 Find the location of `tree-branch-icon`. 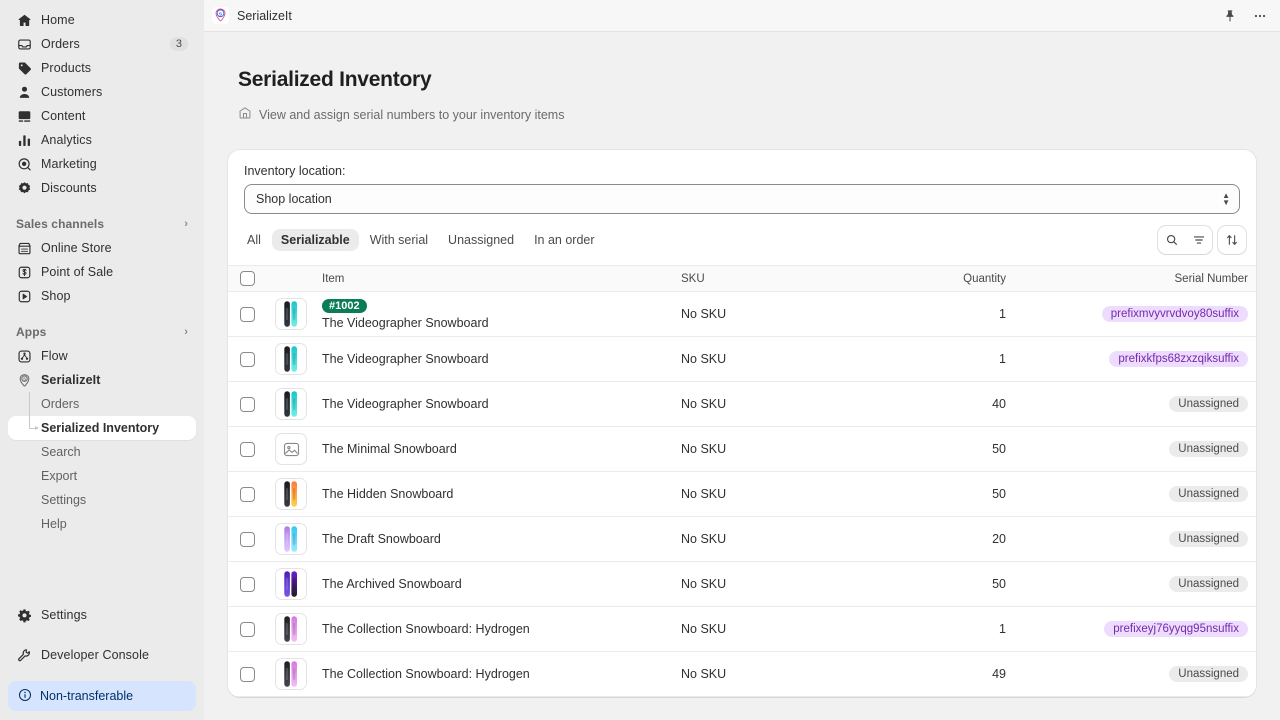

tree-branch-icon is located at coordinates (34, 427).